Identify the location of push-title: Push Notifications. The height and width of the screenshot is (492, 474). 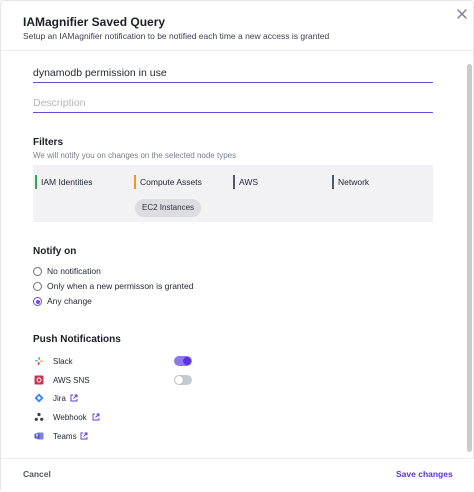
(77, 339).